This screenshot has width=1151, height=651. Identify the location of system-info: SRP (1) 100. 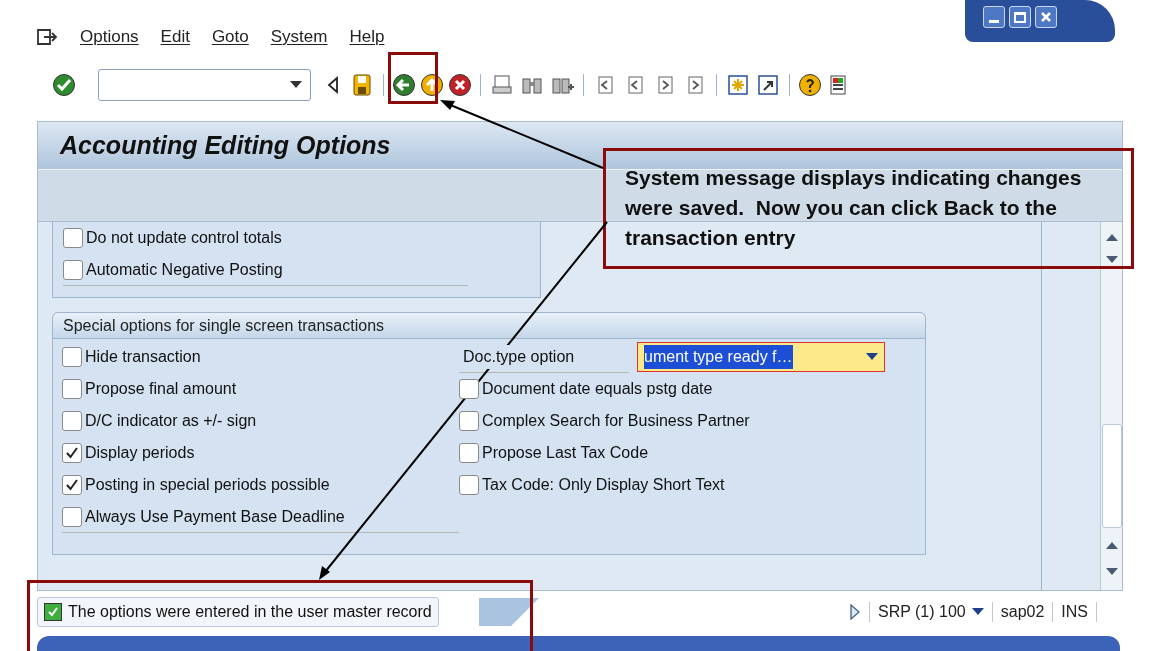
(922, 612).